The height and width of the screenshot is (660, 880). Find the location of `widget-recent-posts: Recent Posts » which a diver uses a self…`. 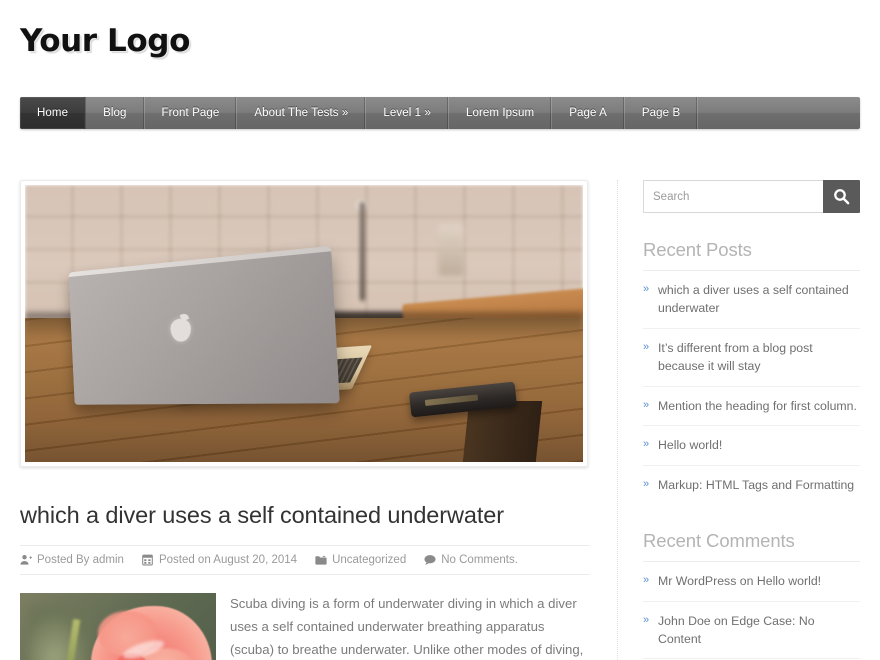

widget-recent-posts: Recent Posts » which a diver uses a self… is located at coordinates (751, 371).